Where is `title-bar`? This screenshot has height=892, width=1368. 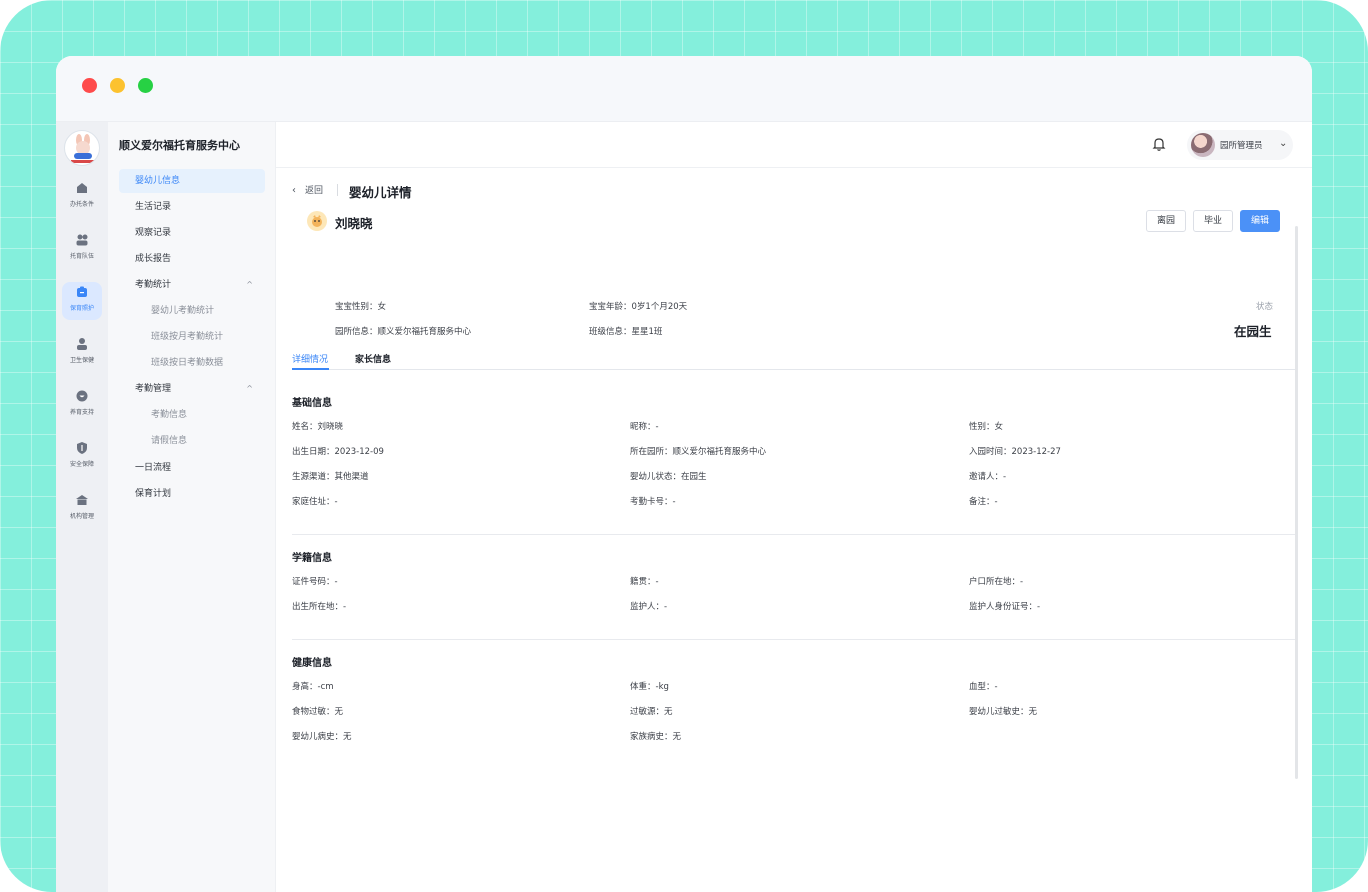
title-bar is located at coordinates (684, 89).